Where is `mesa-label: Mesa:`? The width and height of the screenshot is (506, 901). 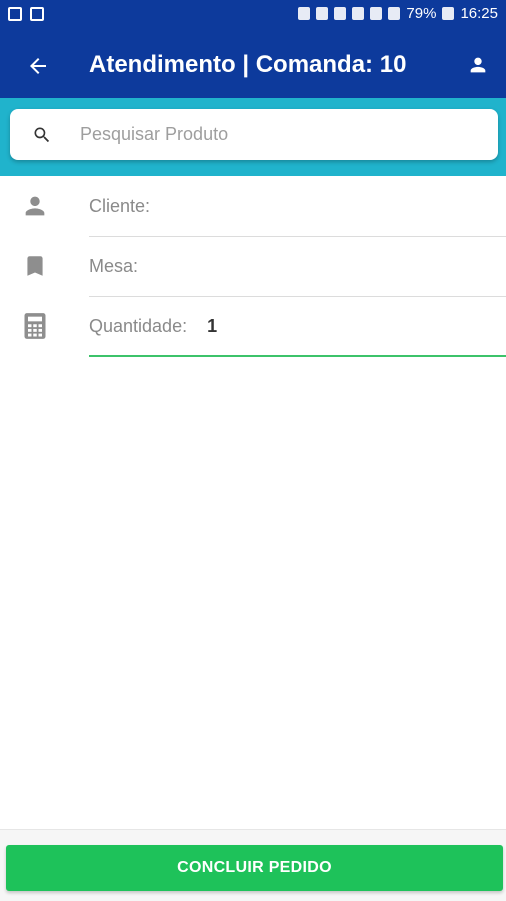 mesa-label: Mesa: is located at coordinates (114, 266).